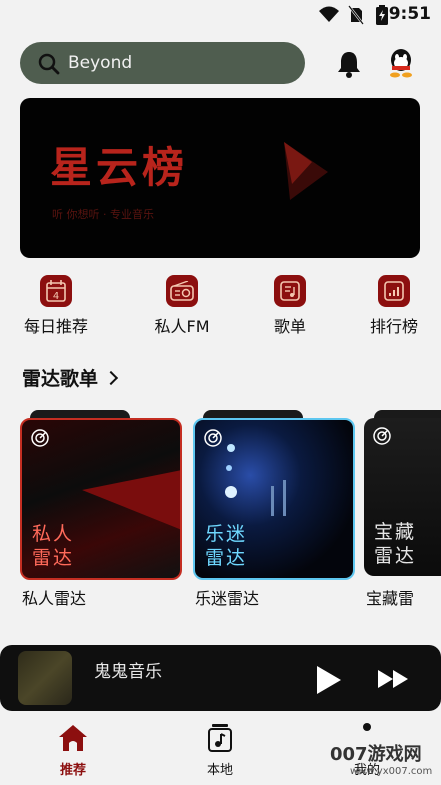 The image size is (441, 785). I want to click on mini-player: 鬼鬼音乐, so click(220, 678).